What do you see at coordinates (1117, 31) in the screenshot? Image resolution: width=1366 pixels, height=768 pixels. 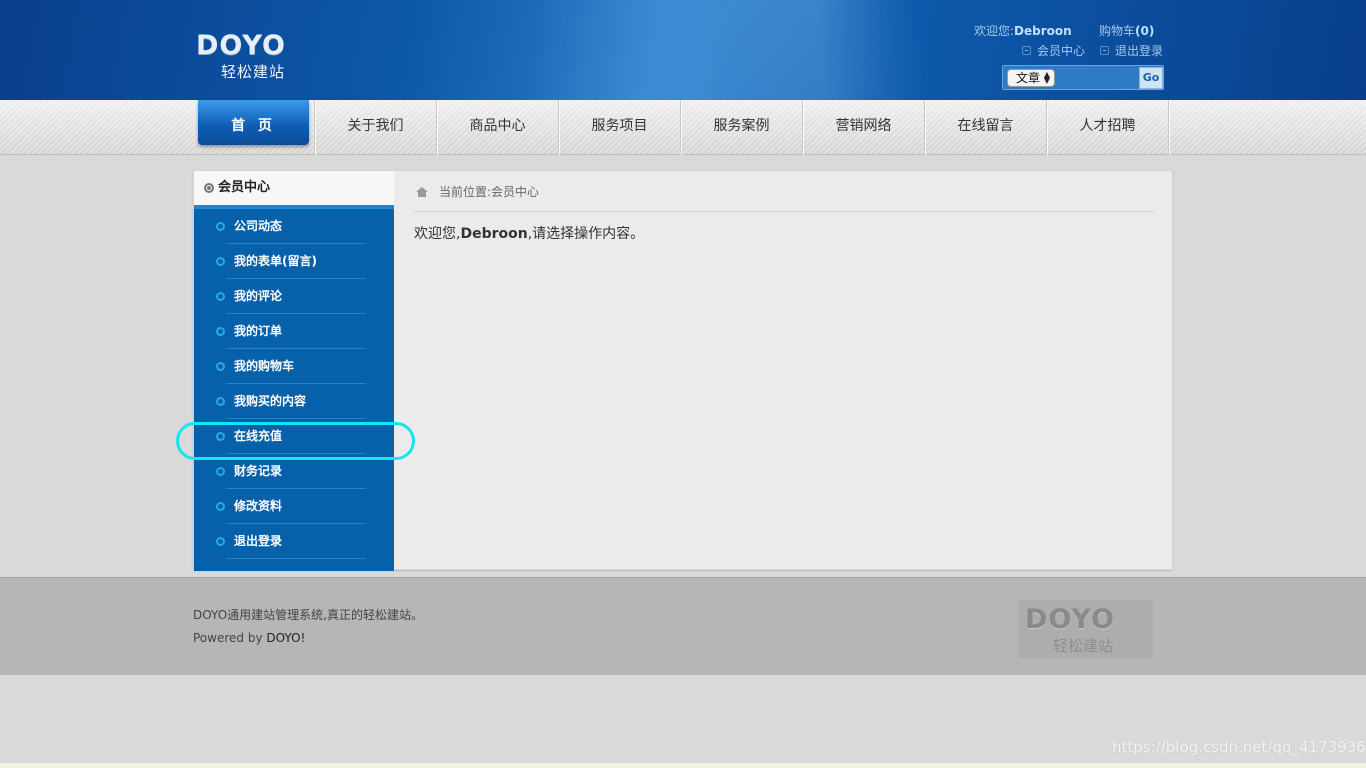 I see `cart-label: 购物车` at bounding box center [1117, 31].